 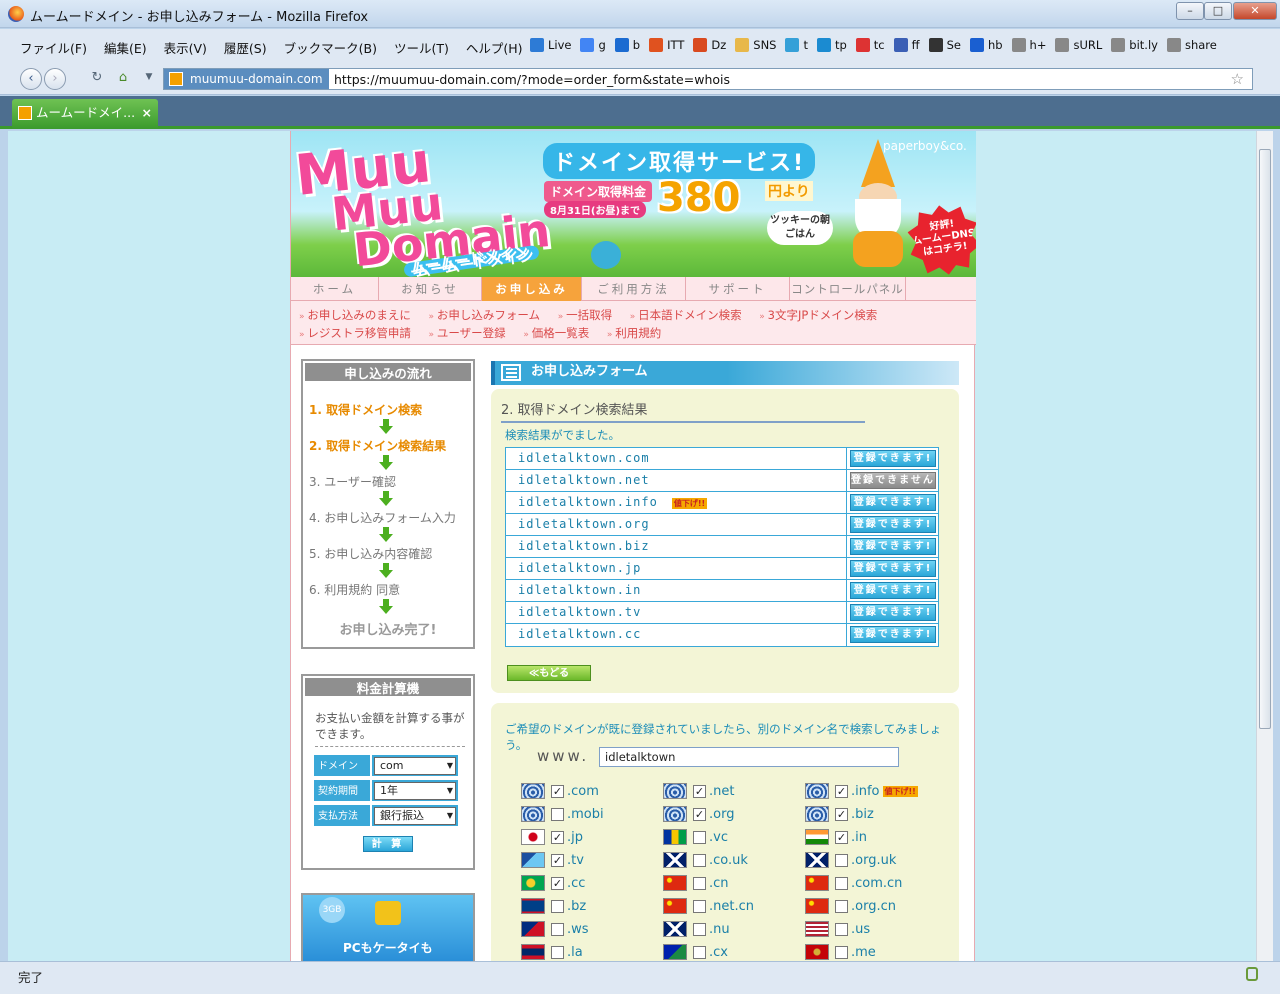 What do you see at coordinates (666, 45) in the screenshot?
I see `bookmark-3: ITT` at bounding box center [666, 45].